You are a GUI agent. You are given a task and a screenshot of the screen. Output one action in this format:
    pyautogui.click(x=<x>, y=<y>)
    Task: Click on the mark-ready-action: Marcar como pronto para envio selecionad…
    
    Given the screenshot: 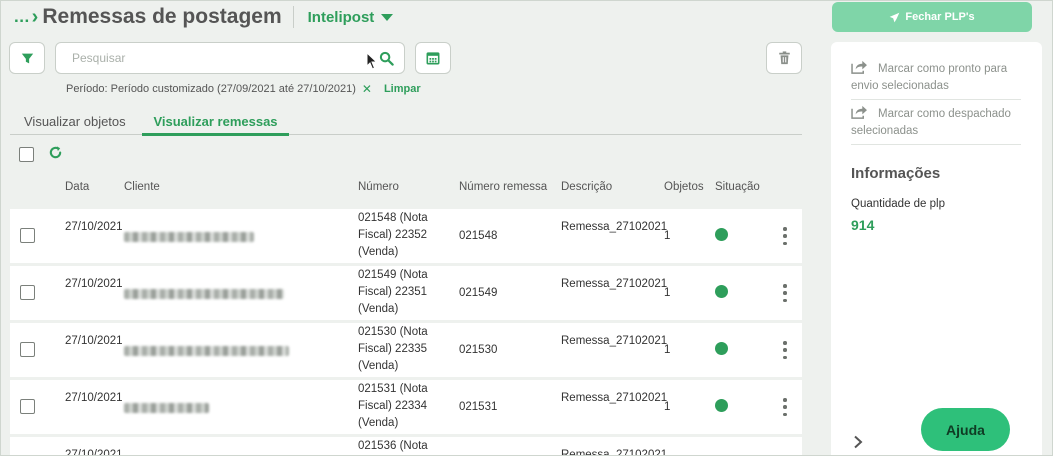 What is the action you would take?
    pyautogui.click(x=937, y=77)
    